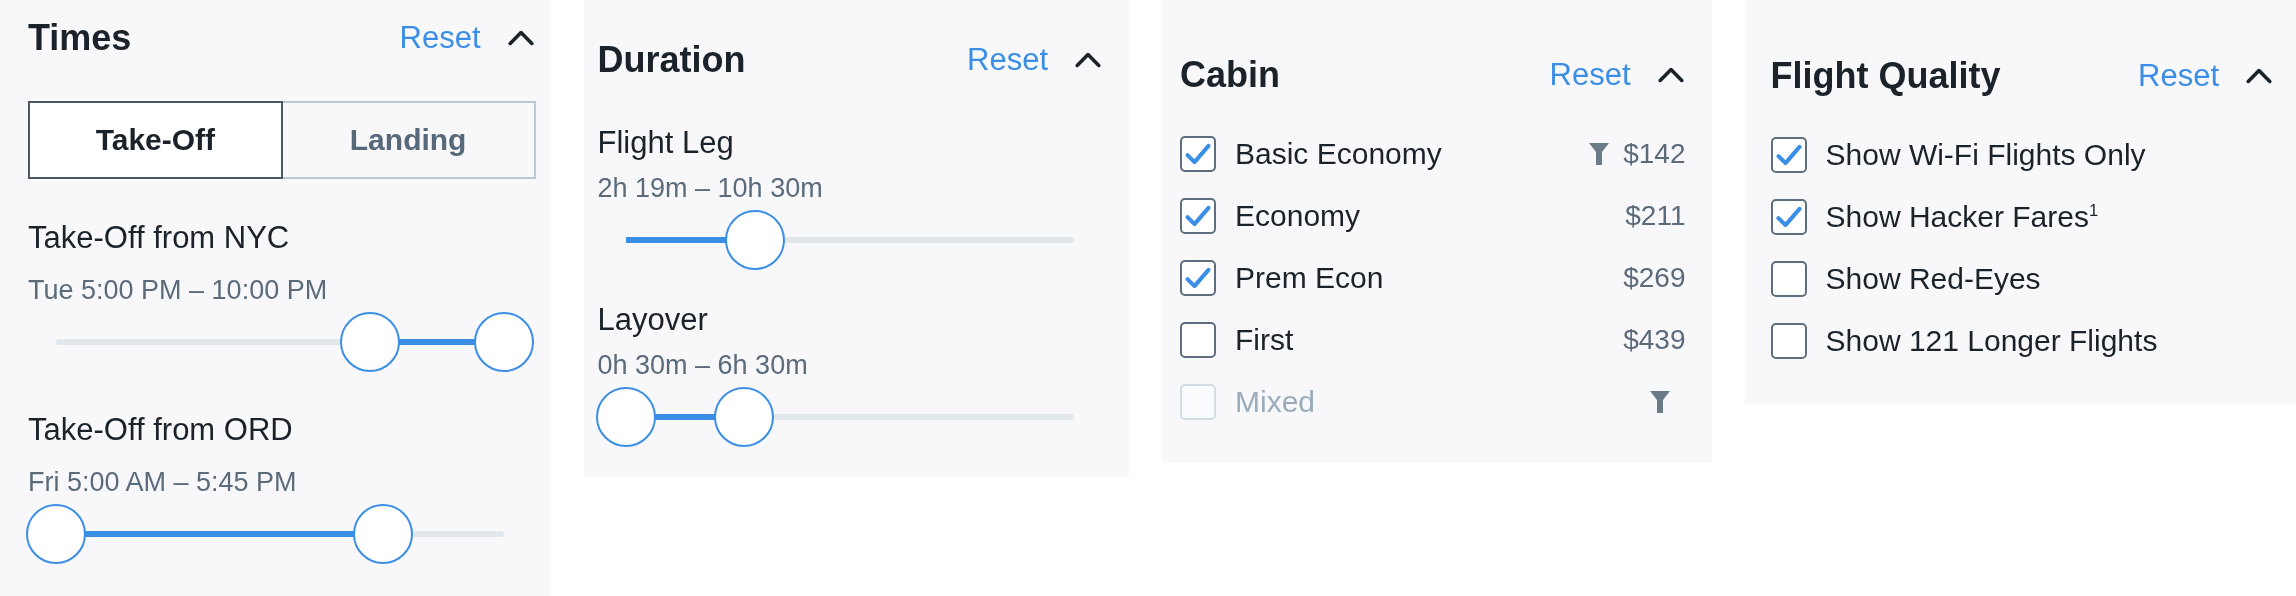  What do you see at coordinates (1886, 76) in the screenshot?
I see `panel-title: Flight Quality` at bounding box center [1886, 76].